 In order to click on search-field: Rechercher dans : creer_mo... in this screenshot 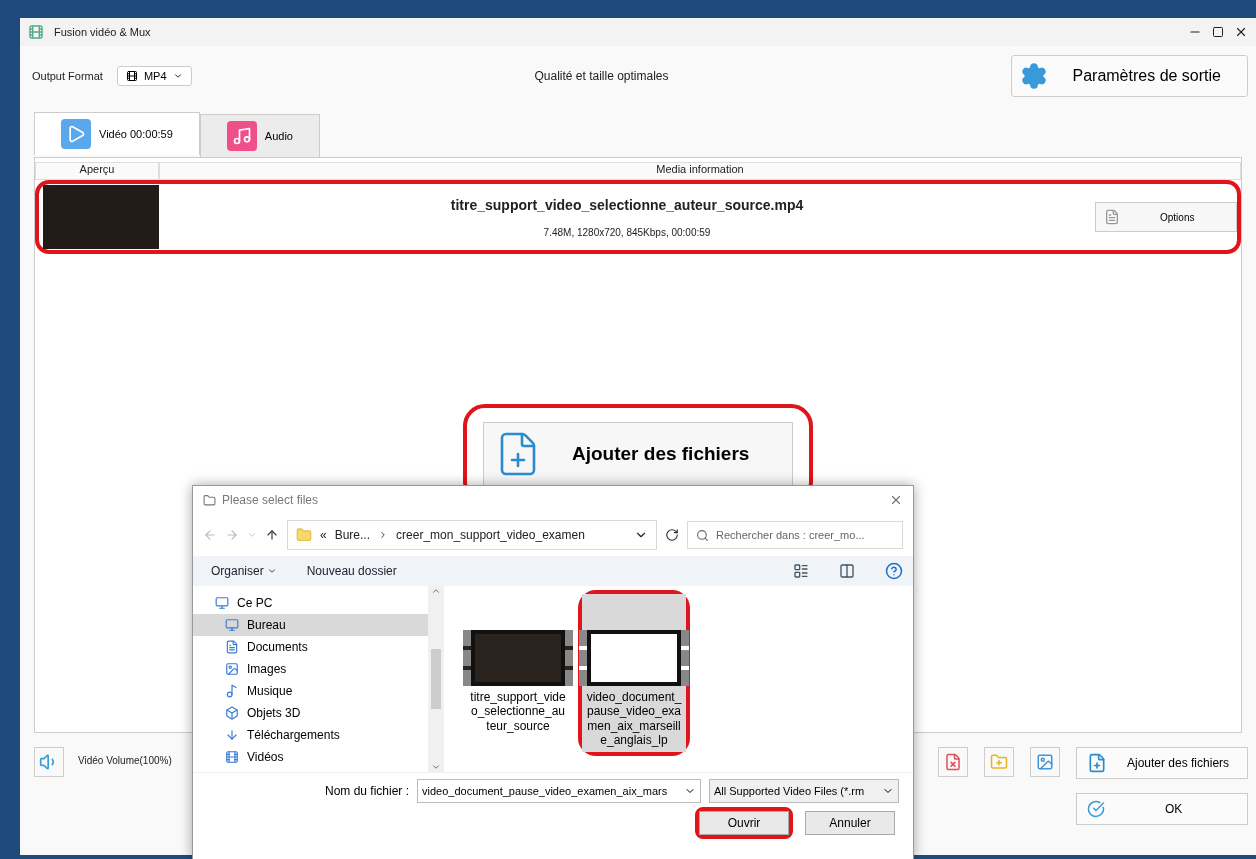, I will do `click(795, 535)`.